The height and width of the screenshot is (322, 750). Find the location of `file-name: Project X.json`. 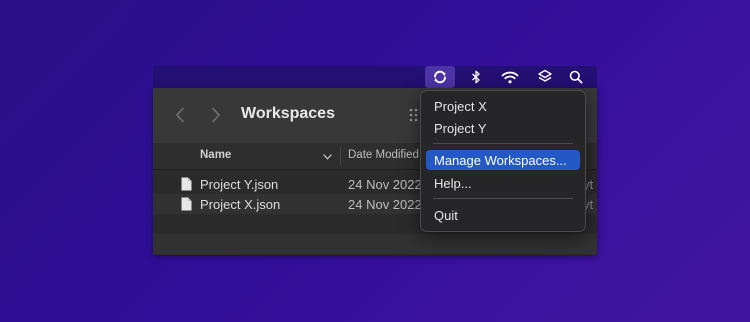

file-name: Project X.json is located at coordinates (240, 204).